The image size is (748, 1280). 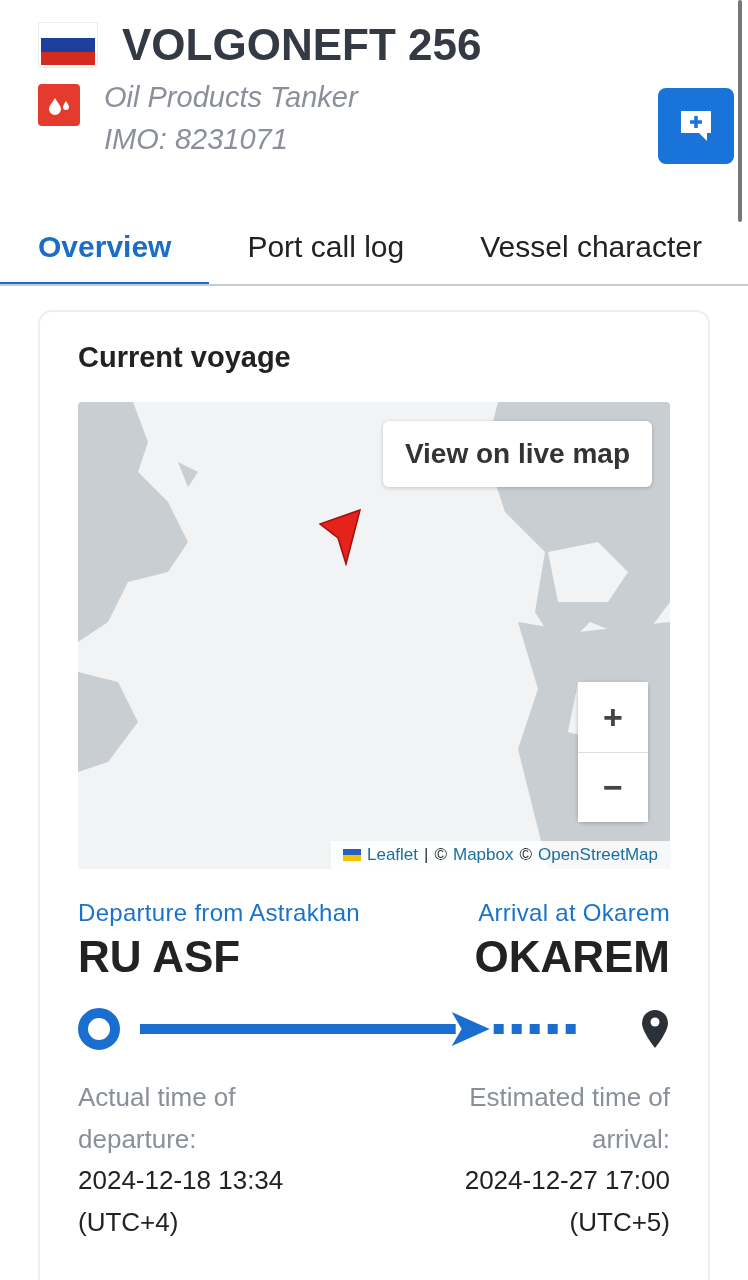 I want to click on tab: Port call log, so click(x=326, y=242).